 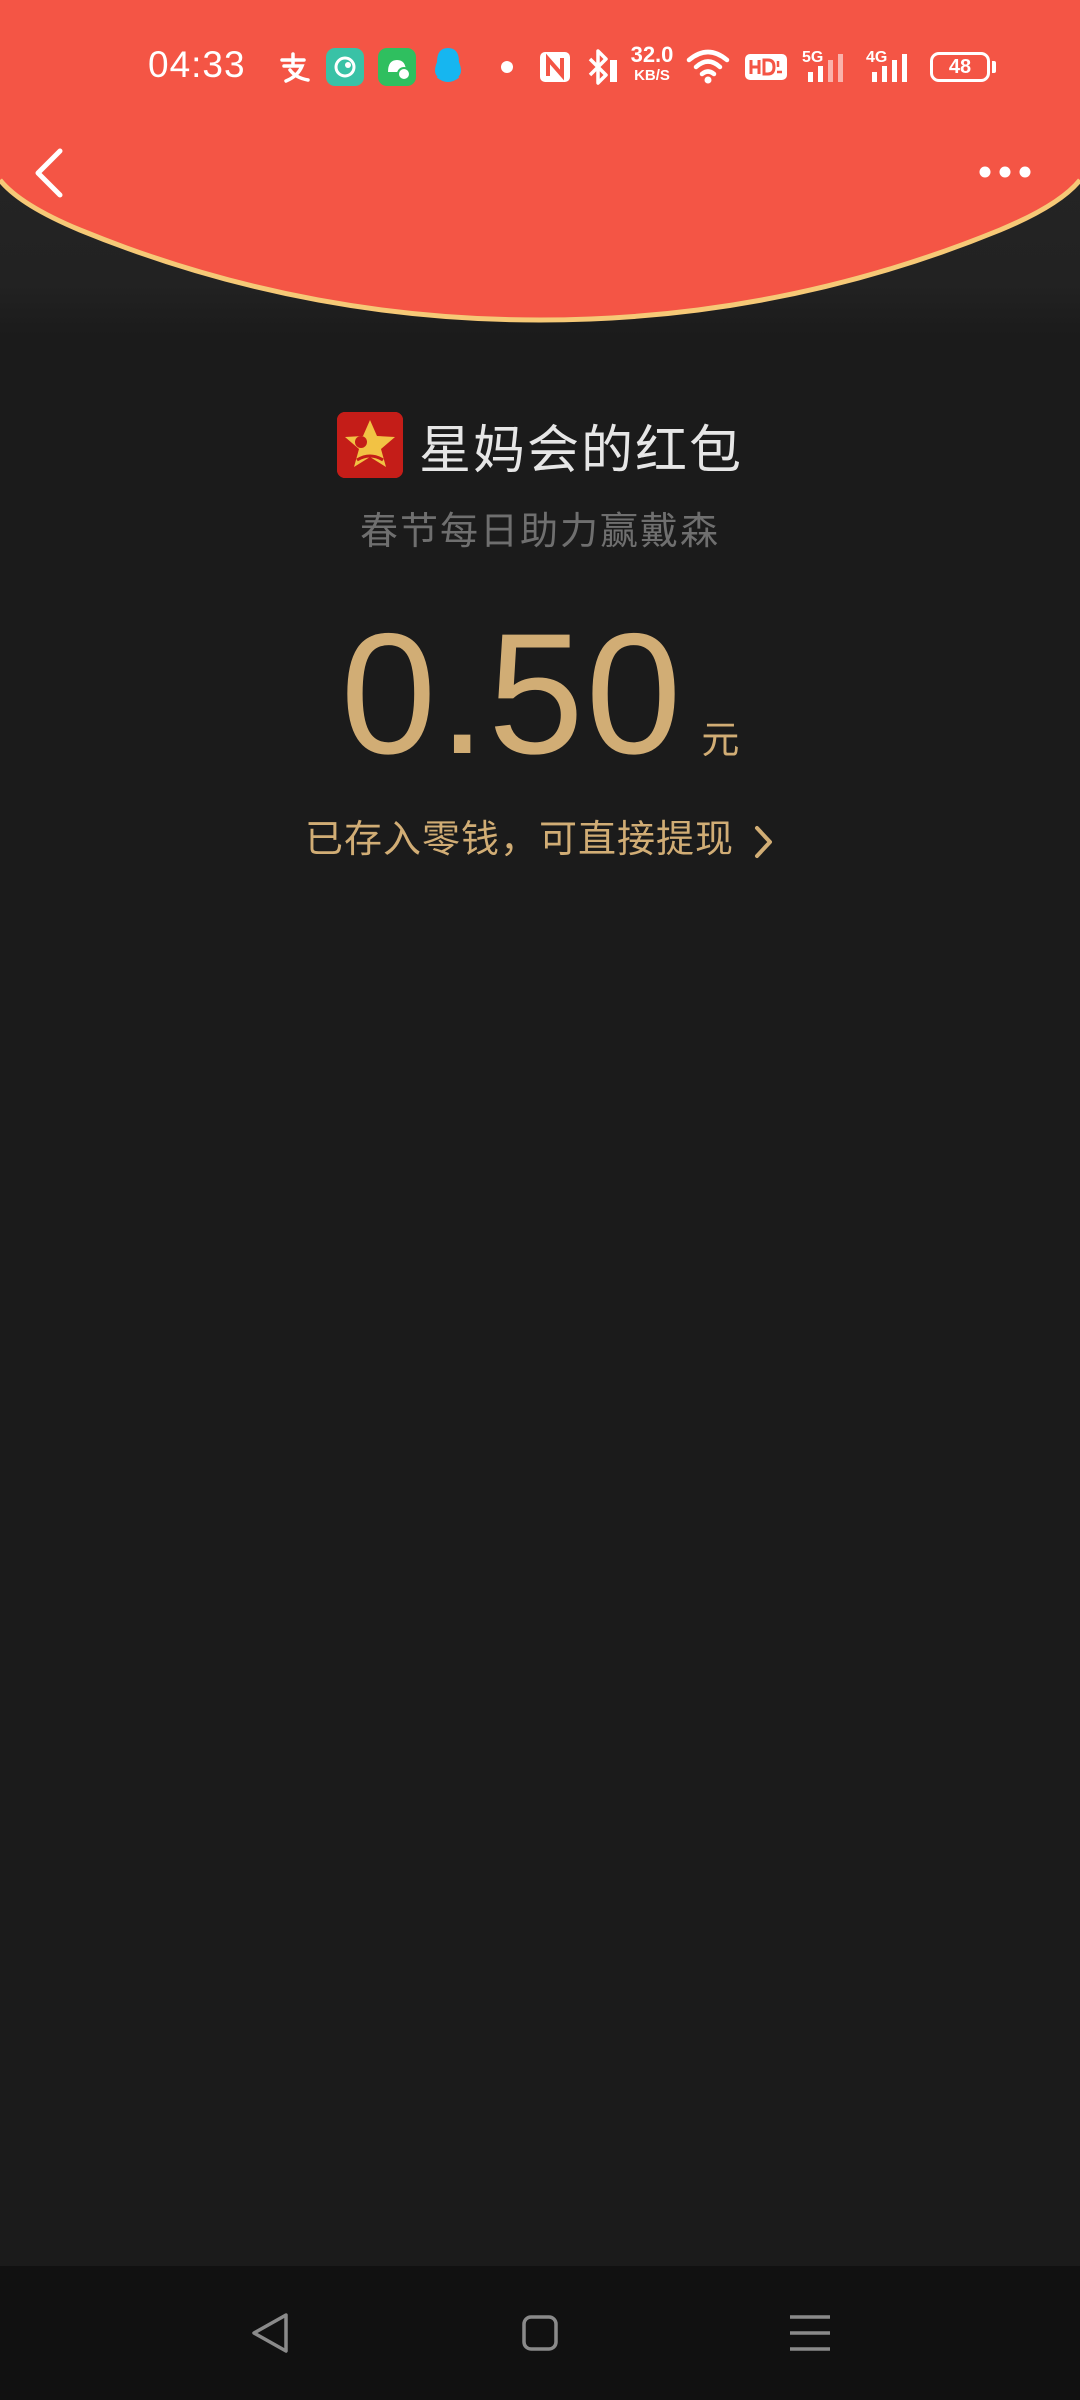 What do you see at coordinates (876, 57) in the screenshot?
I see `signal-4g-label: 4G` at bounding box center [876, 57].